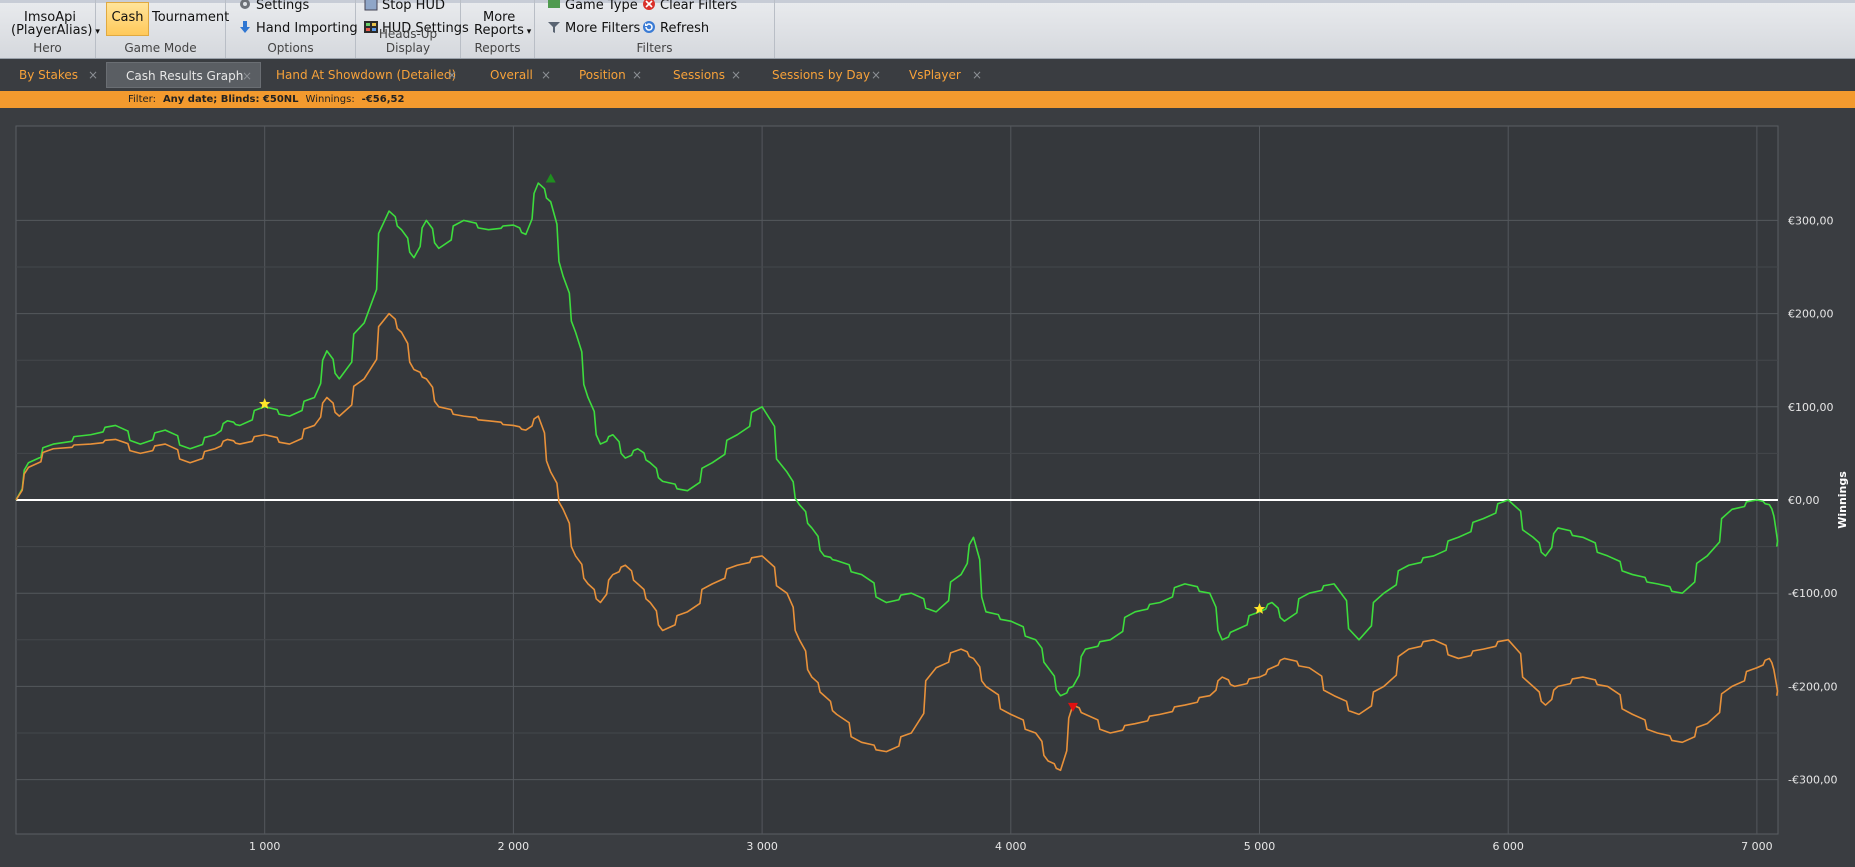  Describe the element at coordinates (283, 6) in the screenshot. I see `settings-label: Settings` at that location.